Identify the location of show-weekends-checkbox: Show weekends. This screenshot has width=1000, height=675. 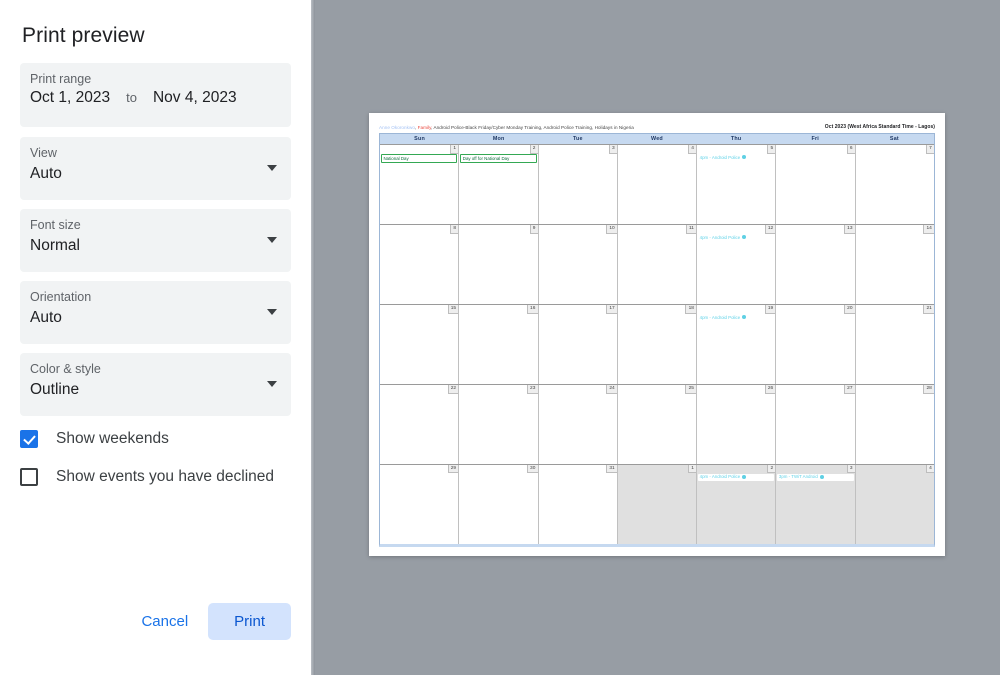
(94, 439).